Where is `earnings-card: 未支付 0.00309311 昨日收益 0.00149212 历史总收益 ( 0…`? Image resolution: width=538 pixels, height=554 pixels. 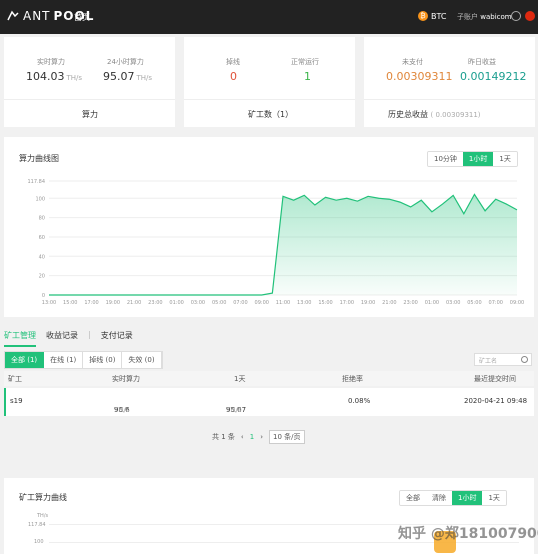 earnings-card: 未支付 0.00309311 昨日收益 0.00149212 历史总收益 ( 0… is located at coordinates (449, 82).